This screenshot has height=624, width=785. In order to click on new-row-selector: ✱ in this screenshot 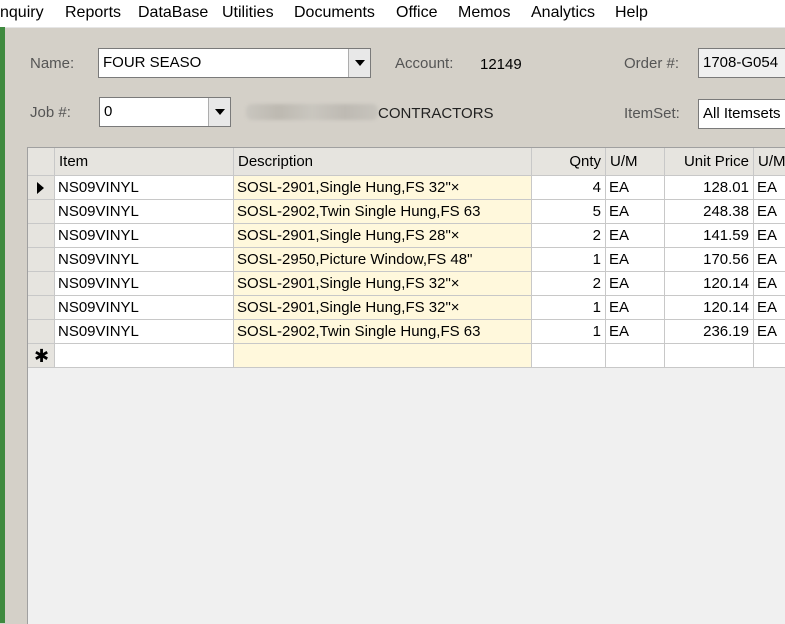, I will do `click(41, 356)`.